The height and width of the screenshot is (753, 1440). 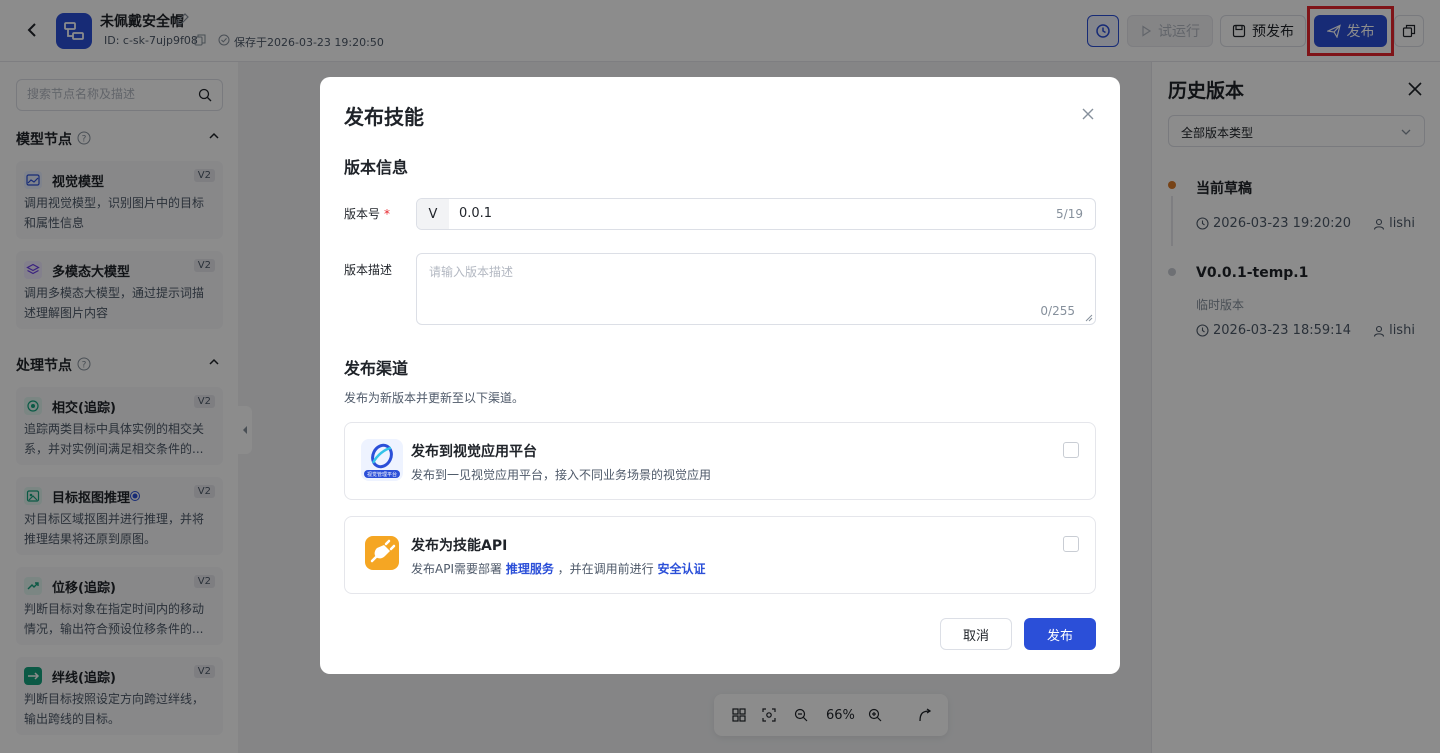 What do you see at coordinates (749, 283) in the screenshot?
I see `version-desc-input` at bounding box center [749, 283].